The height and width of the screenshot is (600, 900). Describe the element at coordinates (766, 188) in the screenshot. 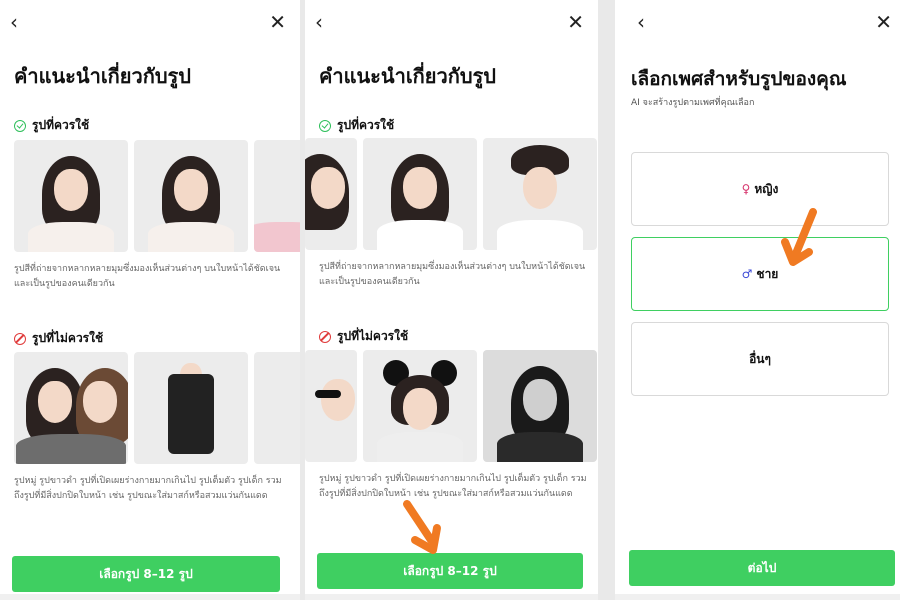

I see `gender-option-label: หญิง` at that location.